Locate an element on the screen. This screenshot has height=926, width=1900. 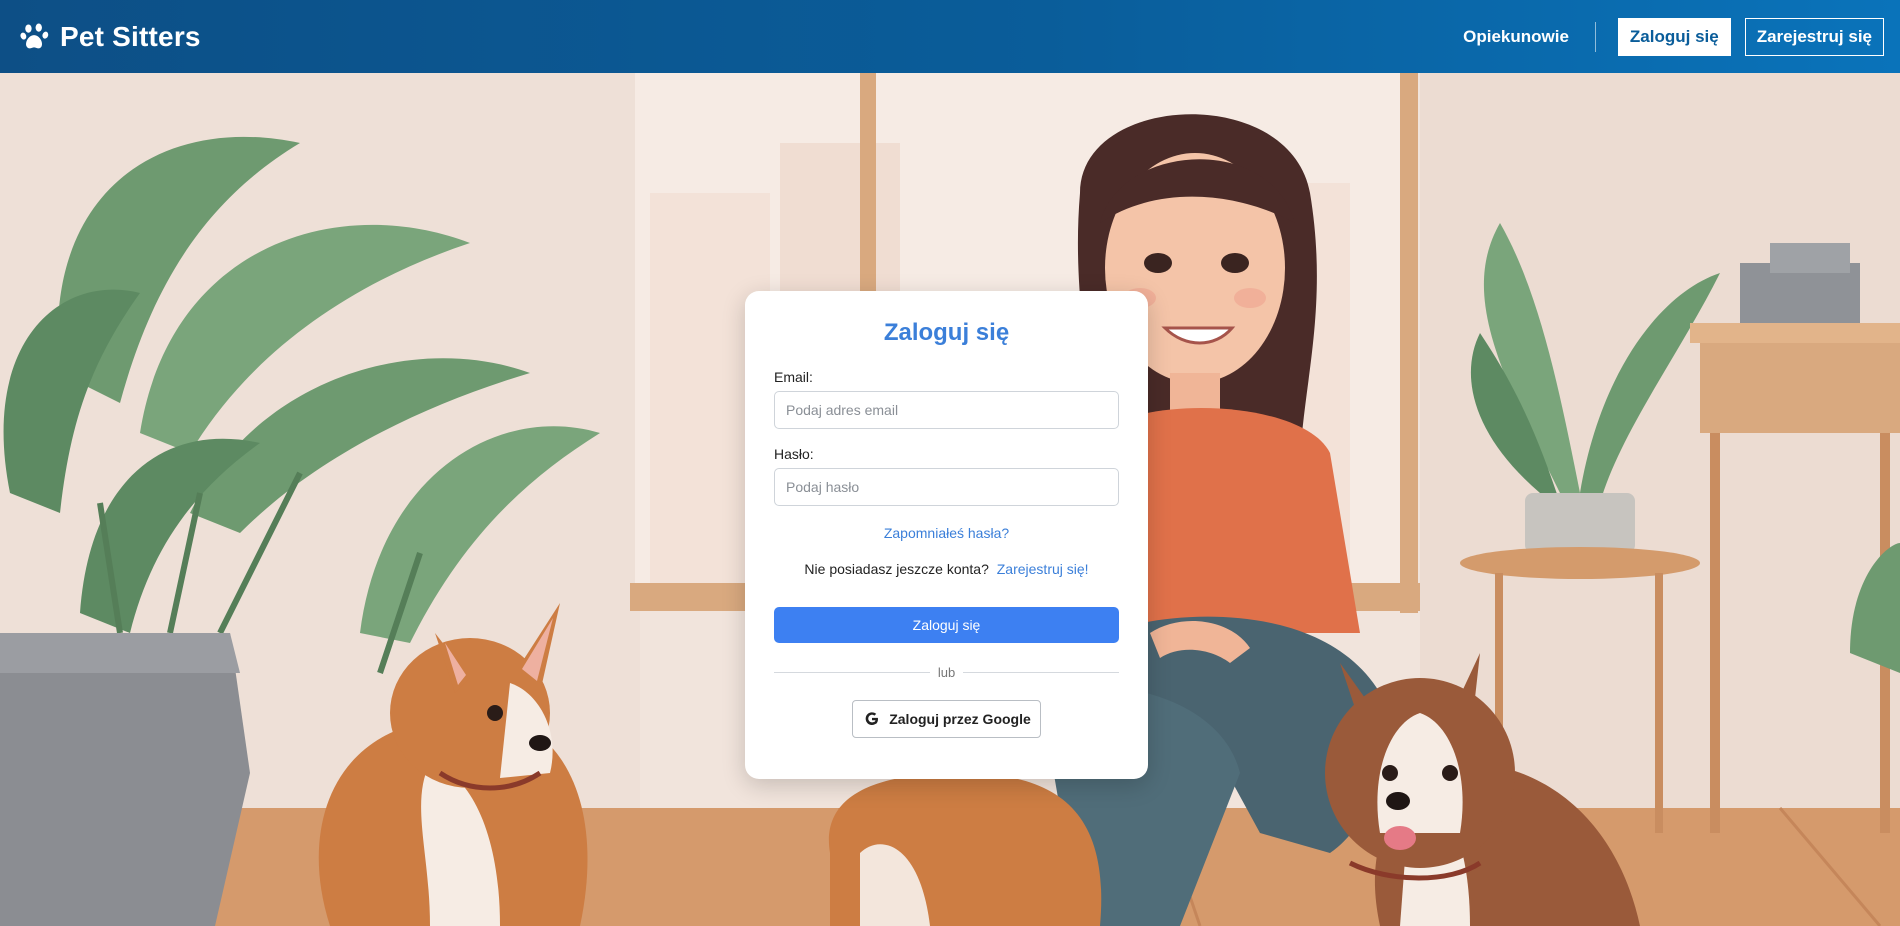
or-divider: lub is located at coordinates (947, 672).